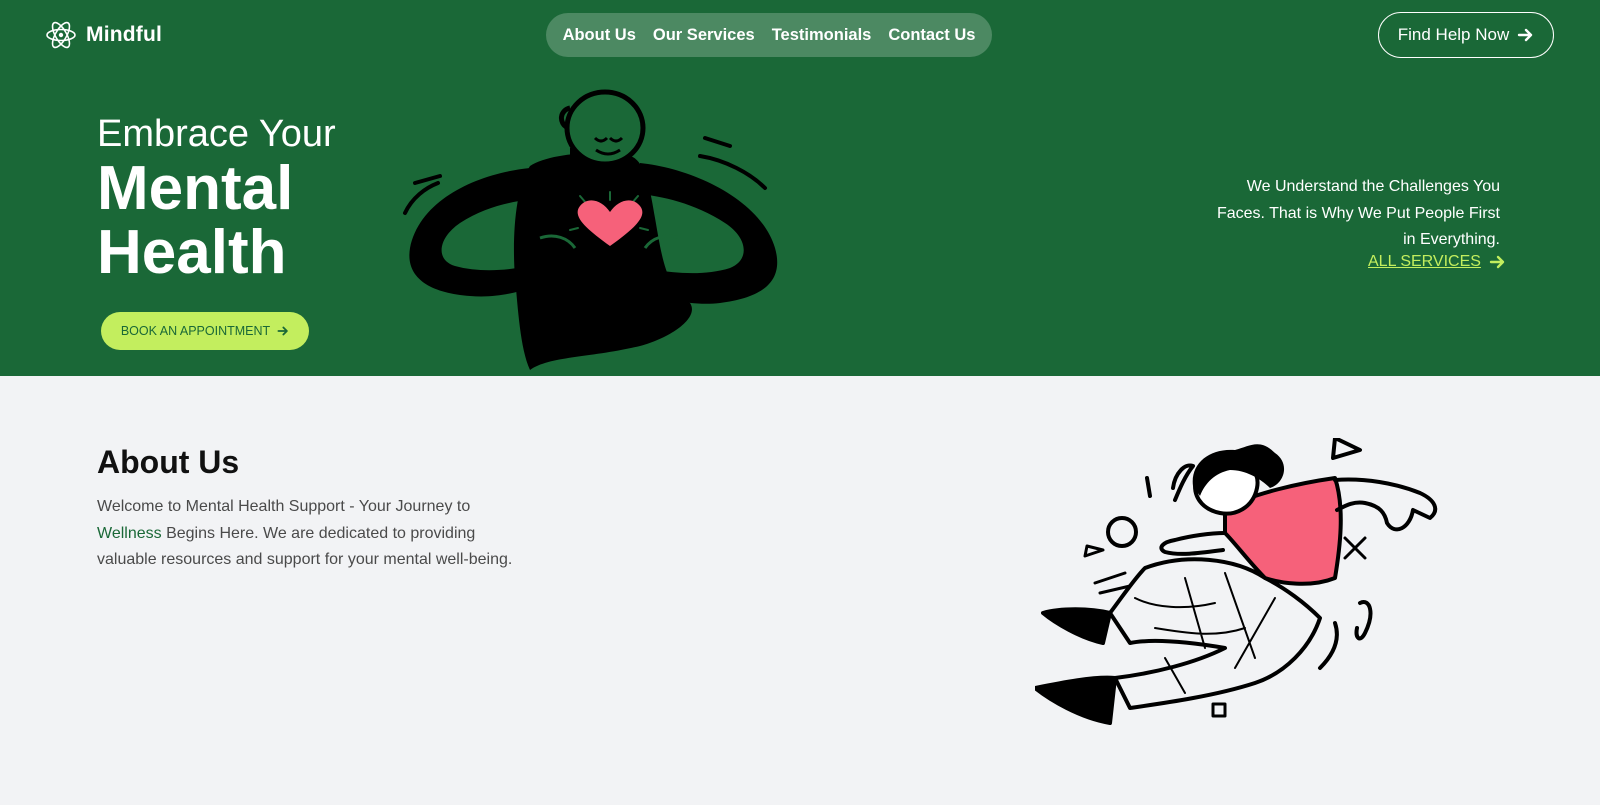 The image size is (1600, 805). What do you see at coordinates (704, 35) in the screenshot?
I see `nav-our-services: Our Services` at bounding box center [704, 35].